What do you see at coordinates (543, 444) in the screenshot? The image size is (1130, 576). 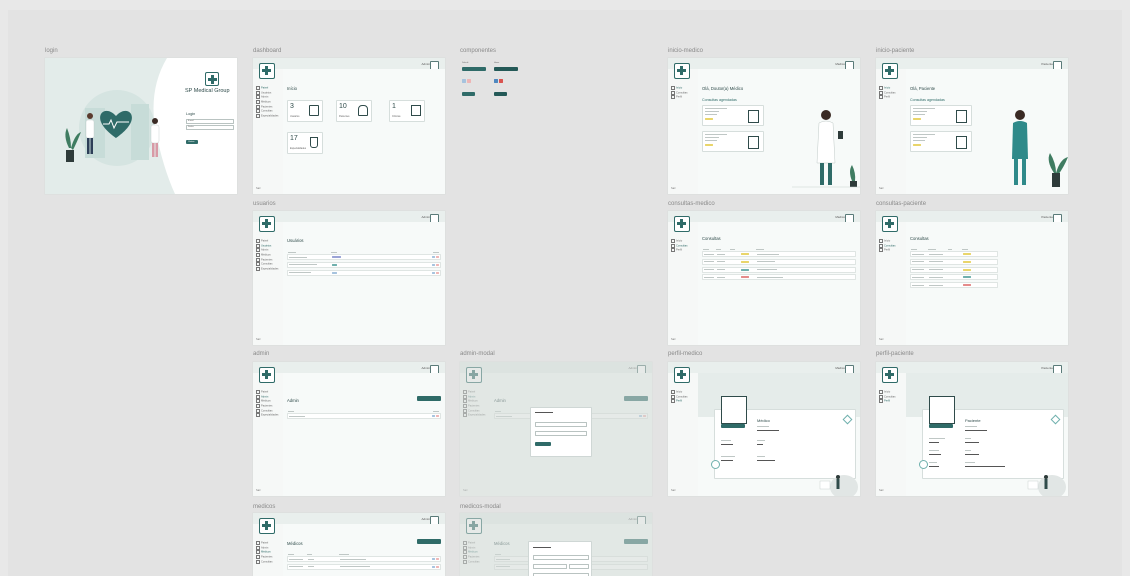 I see `save-button` at bounding box center [543, 444].